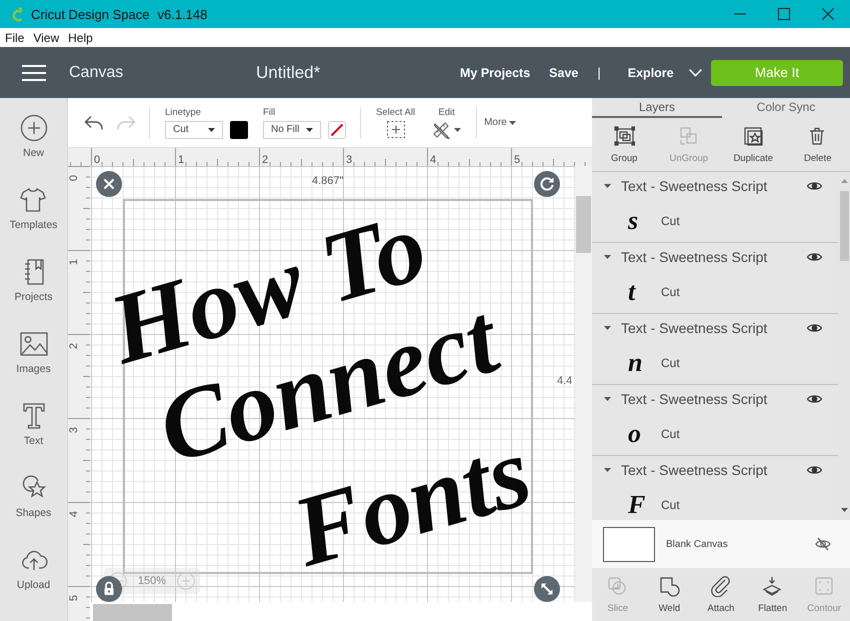  I want to click on layer-preview: o, so click(635, 433).